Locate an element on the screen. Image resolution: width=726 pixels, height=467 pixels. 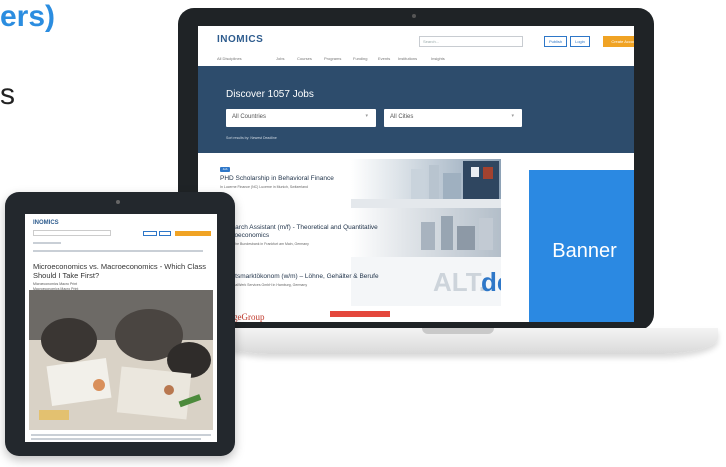
hero-title: Discover 1057 Jobs is located at coordinates (270, 94).